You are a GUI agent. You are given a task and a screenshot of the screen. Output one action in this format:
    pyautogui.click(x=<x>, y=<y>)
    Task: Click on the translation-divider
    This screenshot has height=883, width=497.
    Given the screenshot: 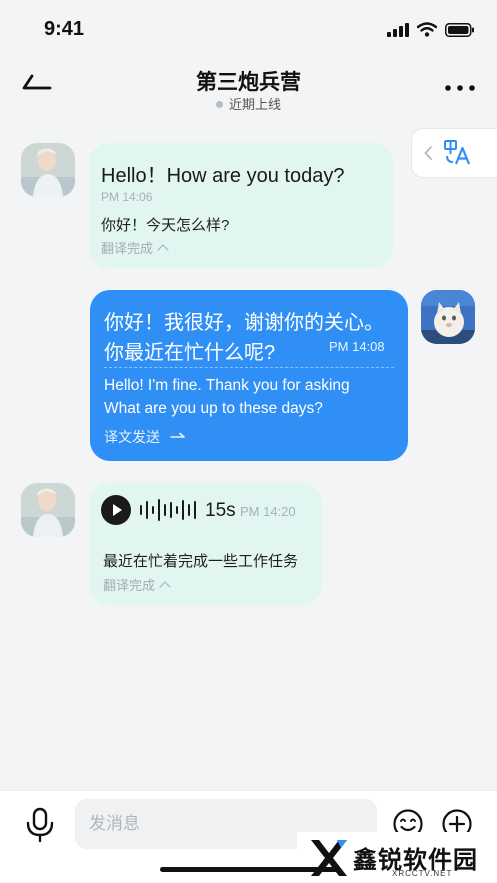 What is the action you would take?
    pyautogui.click(x=249, y=367)
    